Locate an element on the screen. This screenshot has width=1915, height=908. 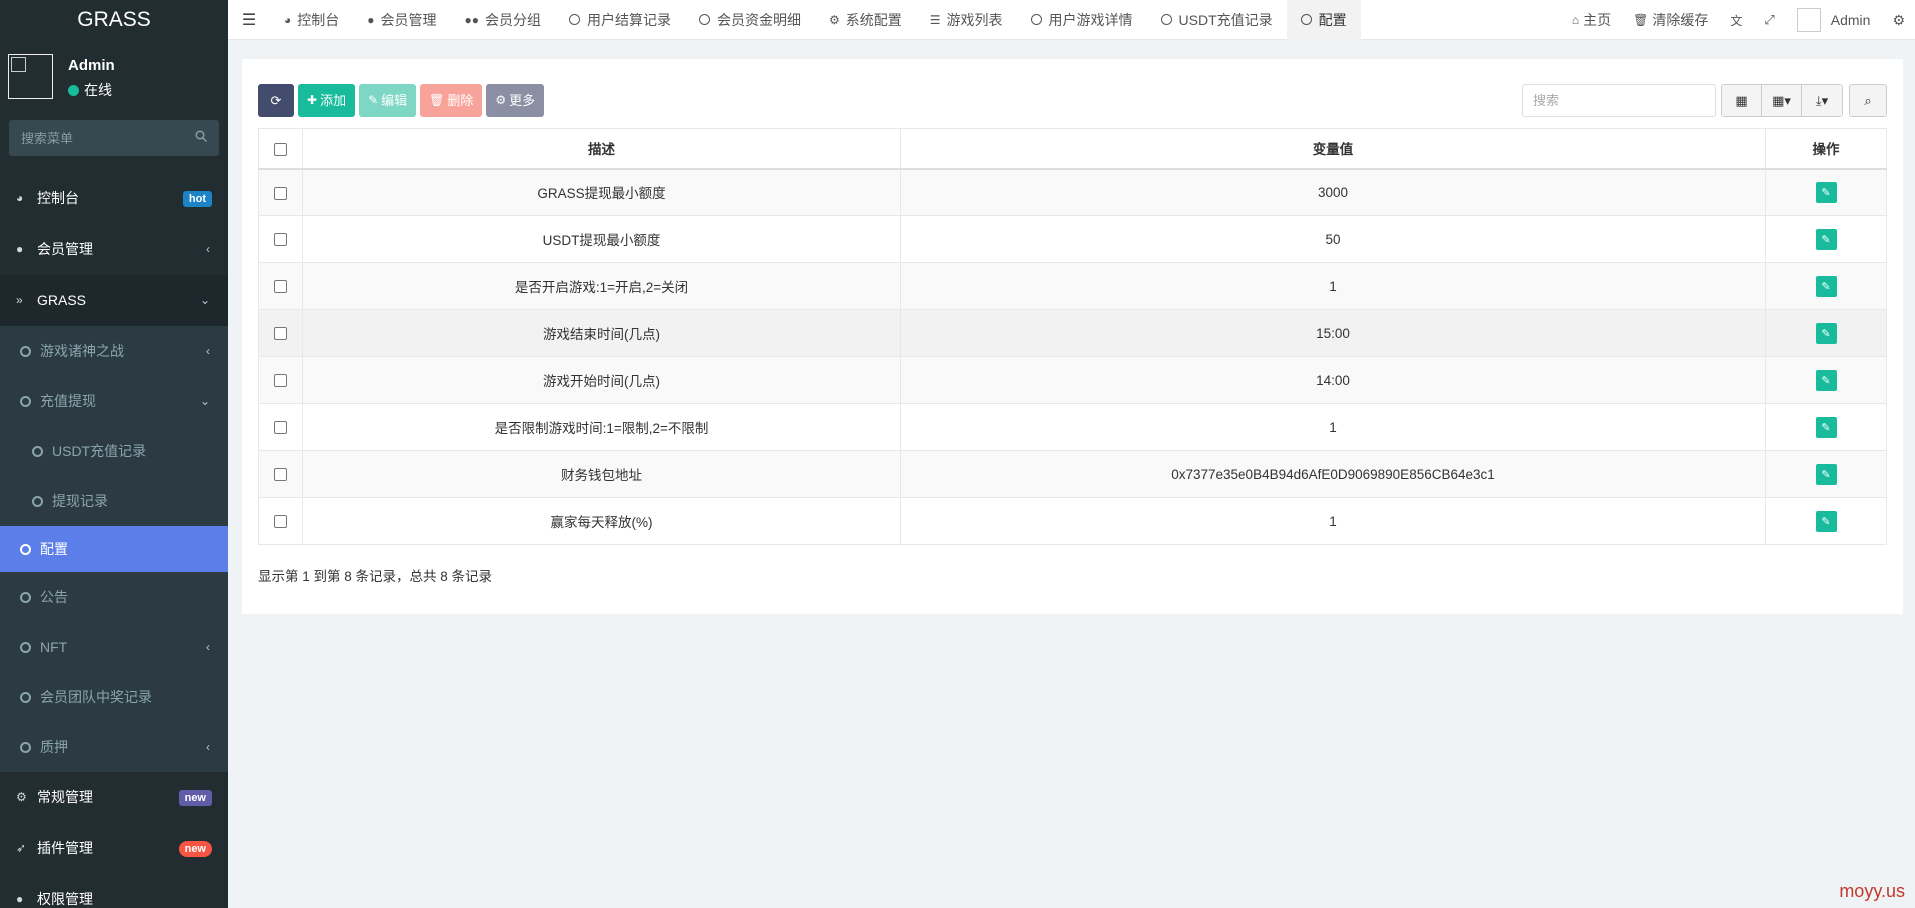
header-value: 变量值 is located at coordinates (1333, 149).